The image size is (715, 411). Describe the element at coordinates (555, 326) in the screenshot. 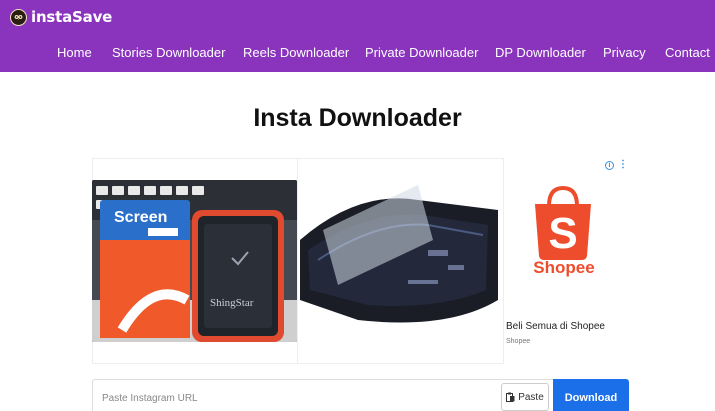

I see `ad-headline: Beli Semua di Shopee` at that location.